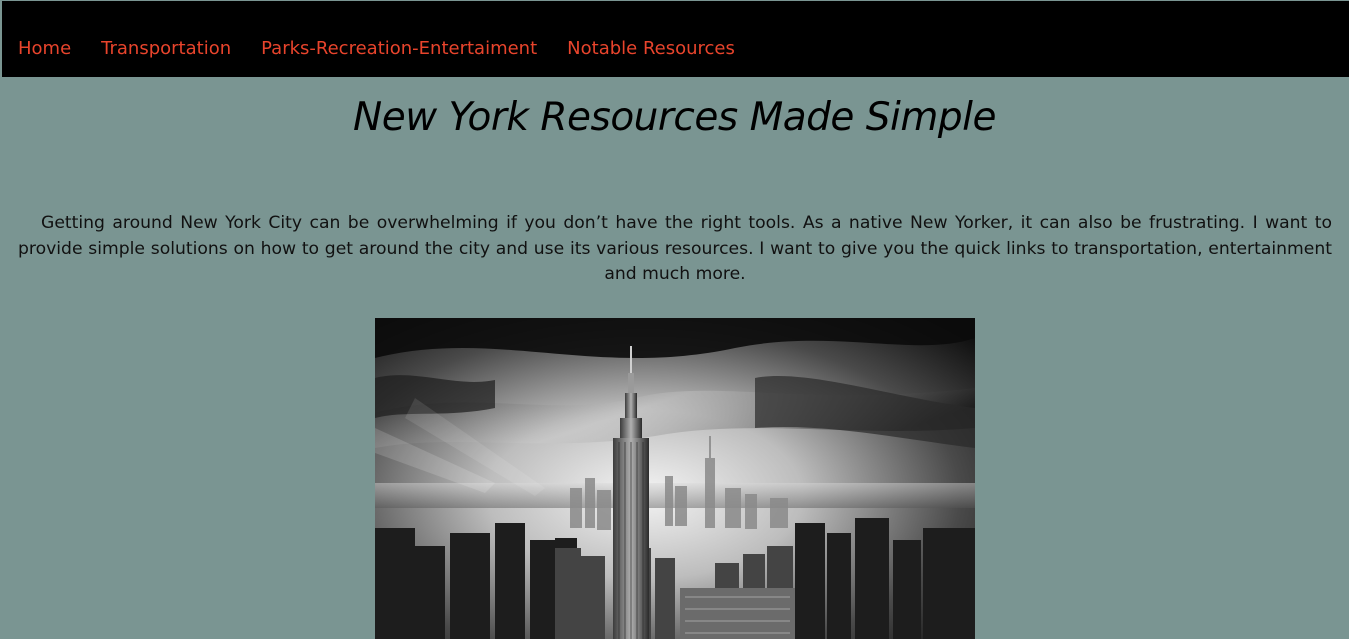 The width and height of the screenshot is (1349, 639). Describe the element at coordinates (44, 48) in the screenshot. I see `nav-link-home: Home` at that location.